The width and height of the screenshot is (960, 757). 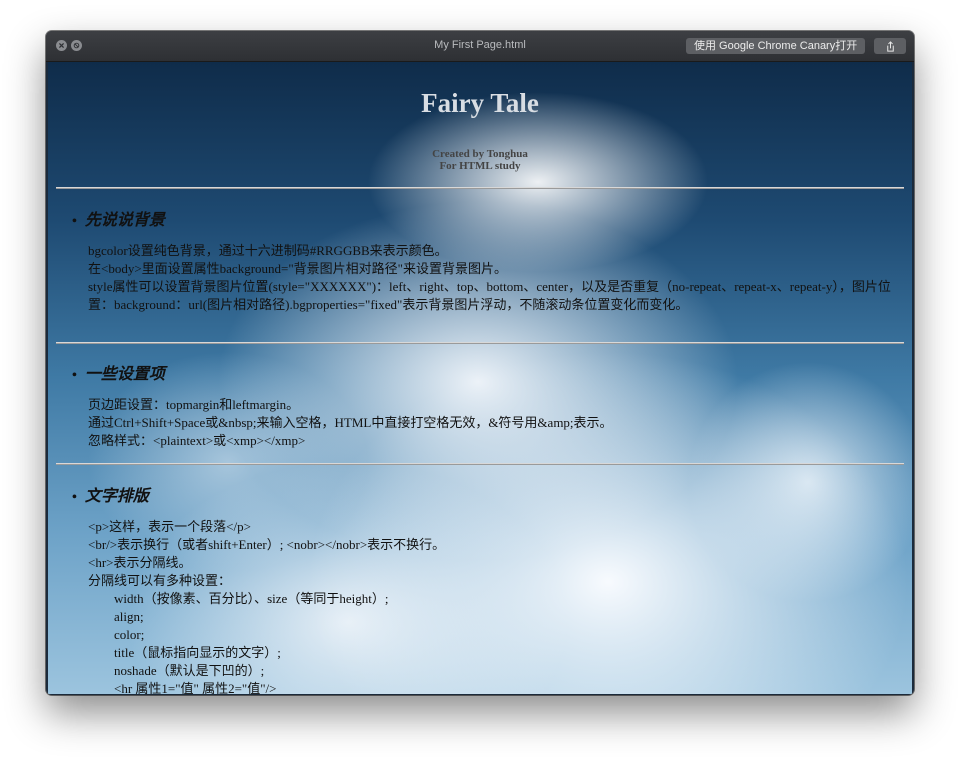 What do you see at coordinates (268, 250) in the screenshot?
I see `text-line: bgcolor设置纯色背景，通过十六进制码#RRGGBB来表示颜色。` at bounding box center [268, 250].